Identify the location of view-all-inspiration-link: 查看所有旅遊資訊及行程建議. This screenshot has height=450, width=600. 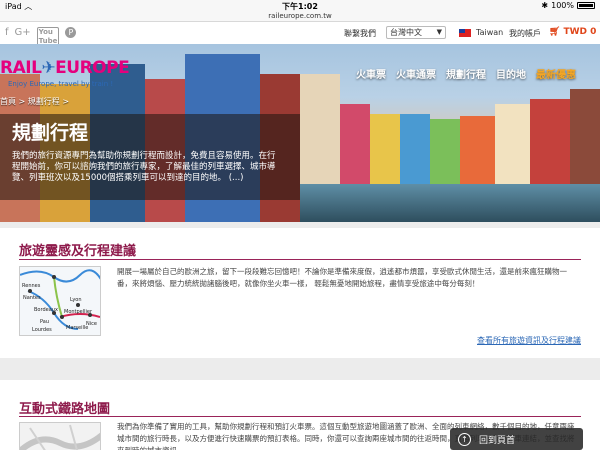
(529, 340).